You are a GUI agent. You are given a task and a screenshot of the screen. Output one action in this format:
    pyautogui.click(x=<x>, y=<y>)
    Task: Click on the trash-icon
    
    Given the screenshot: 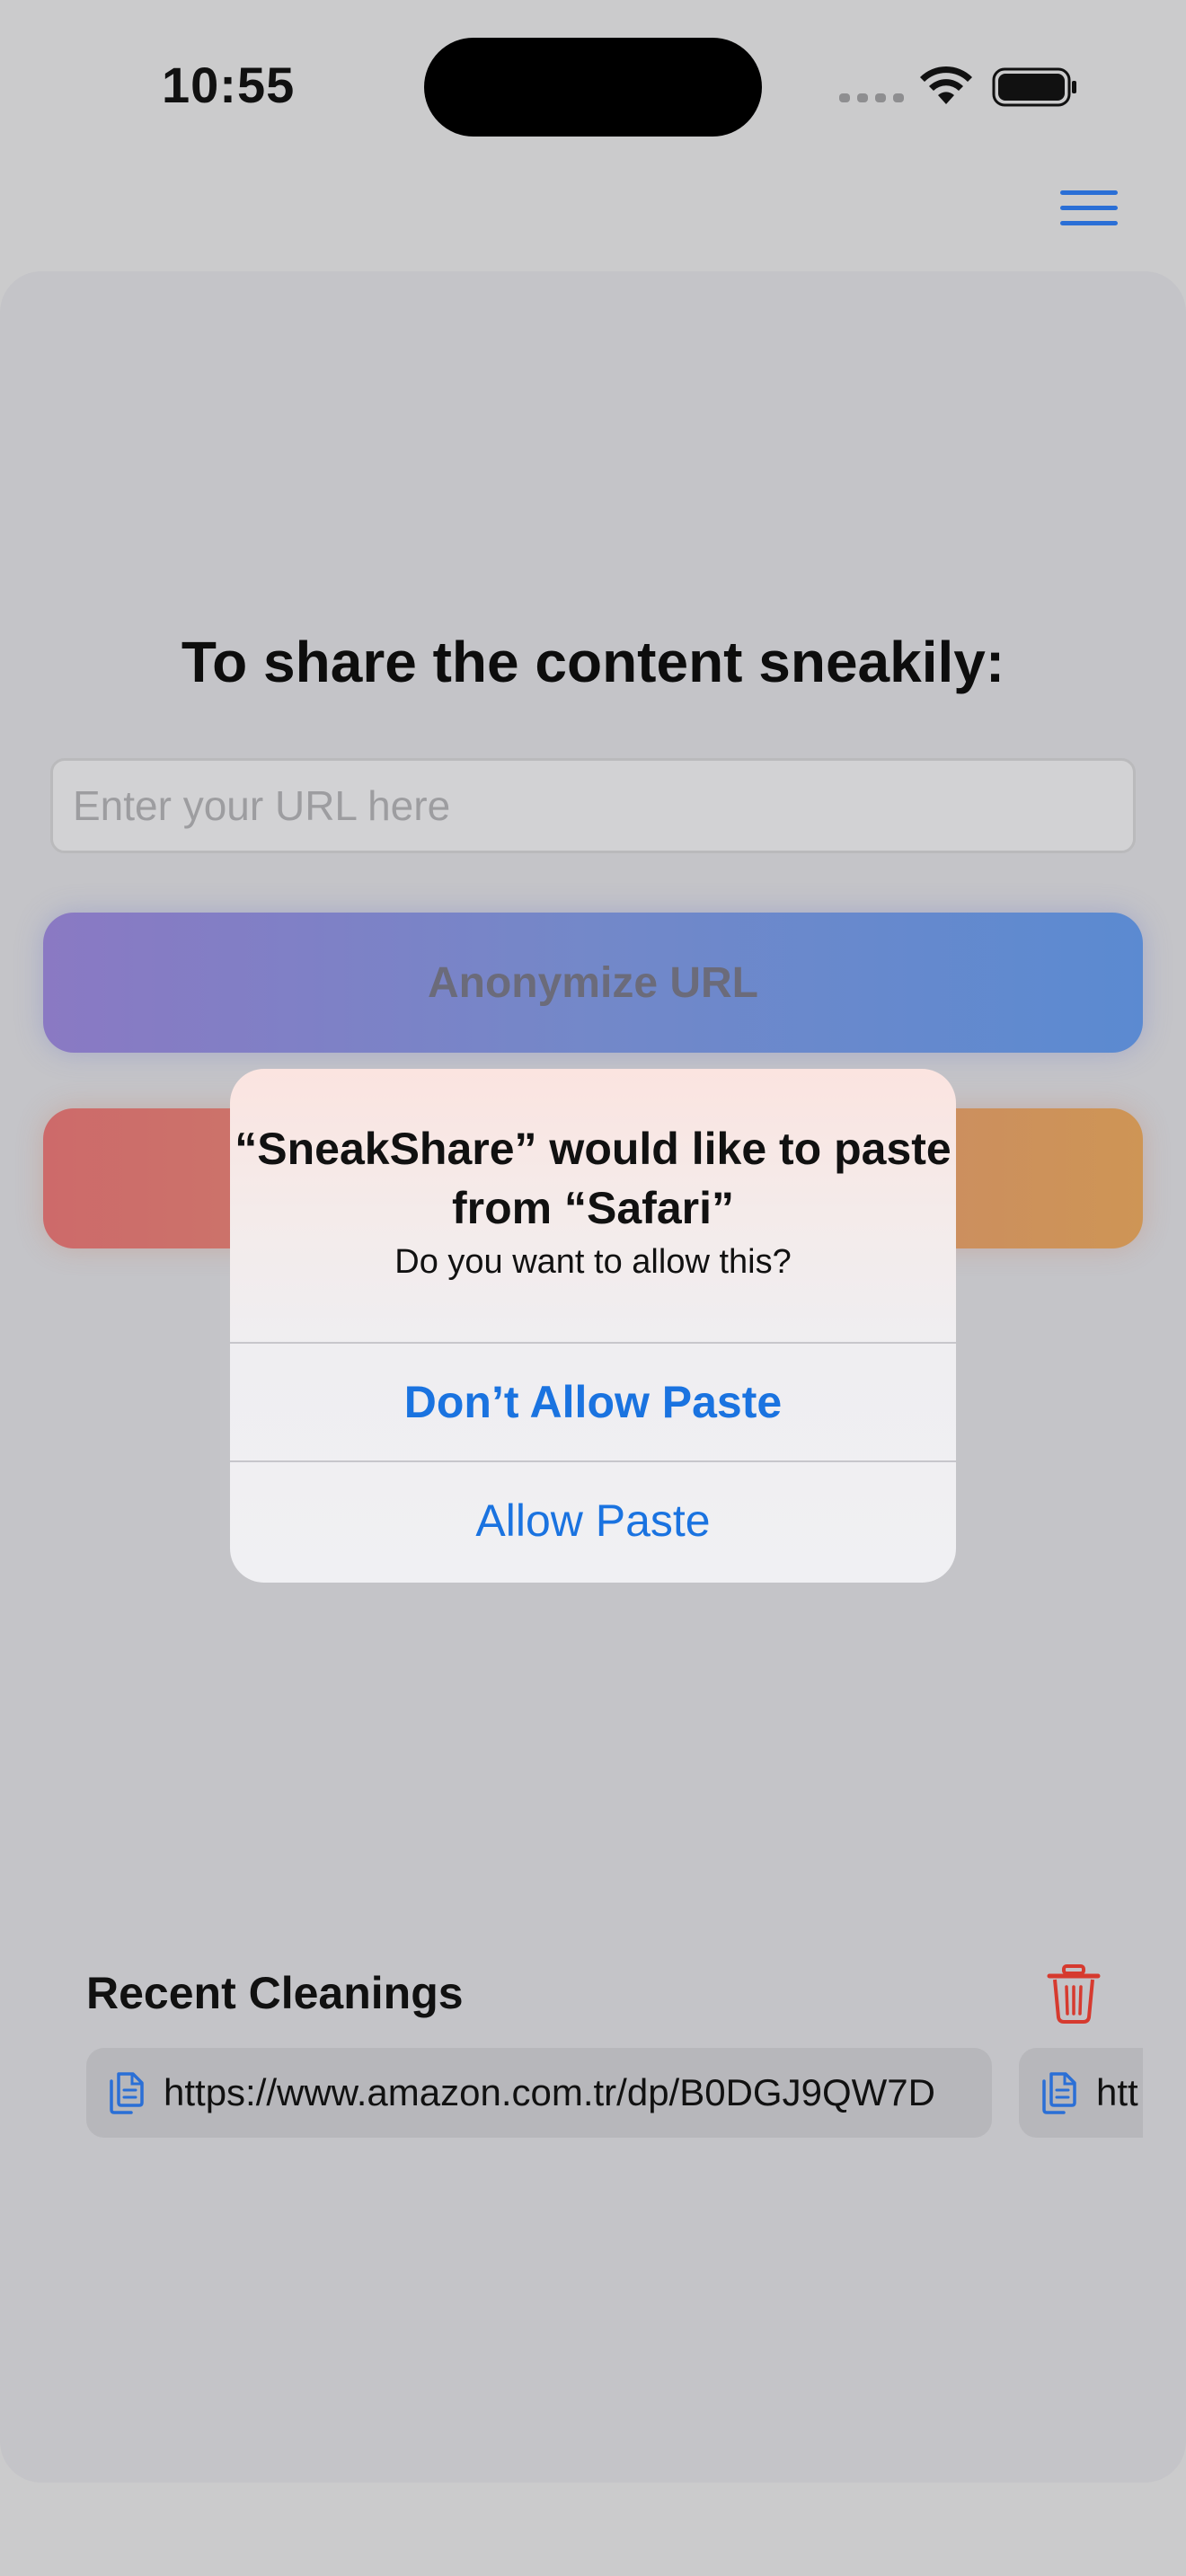 What is the action you would take?
    pyautogui.click(x=1074, y=1994)
    